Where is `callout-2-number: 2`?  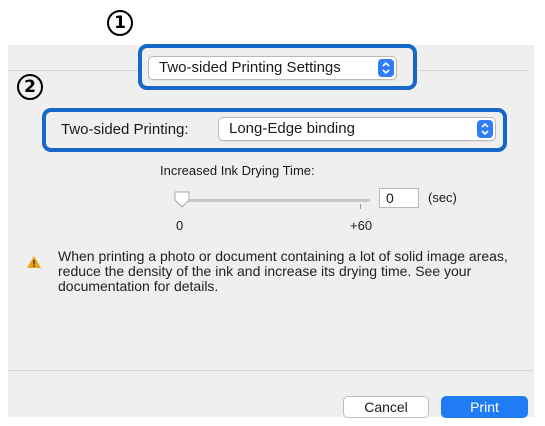 callout-2-number: 2 is located at coordinates (30, 87).